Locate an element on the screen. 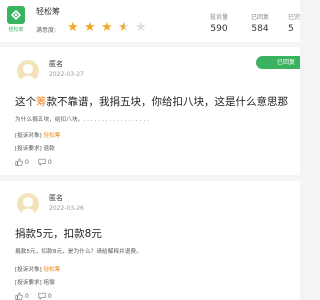 Image resolution: width=320 pixels, height=300 pixels. stat-value: 584 is located at coordinates (260, 29).